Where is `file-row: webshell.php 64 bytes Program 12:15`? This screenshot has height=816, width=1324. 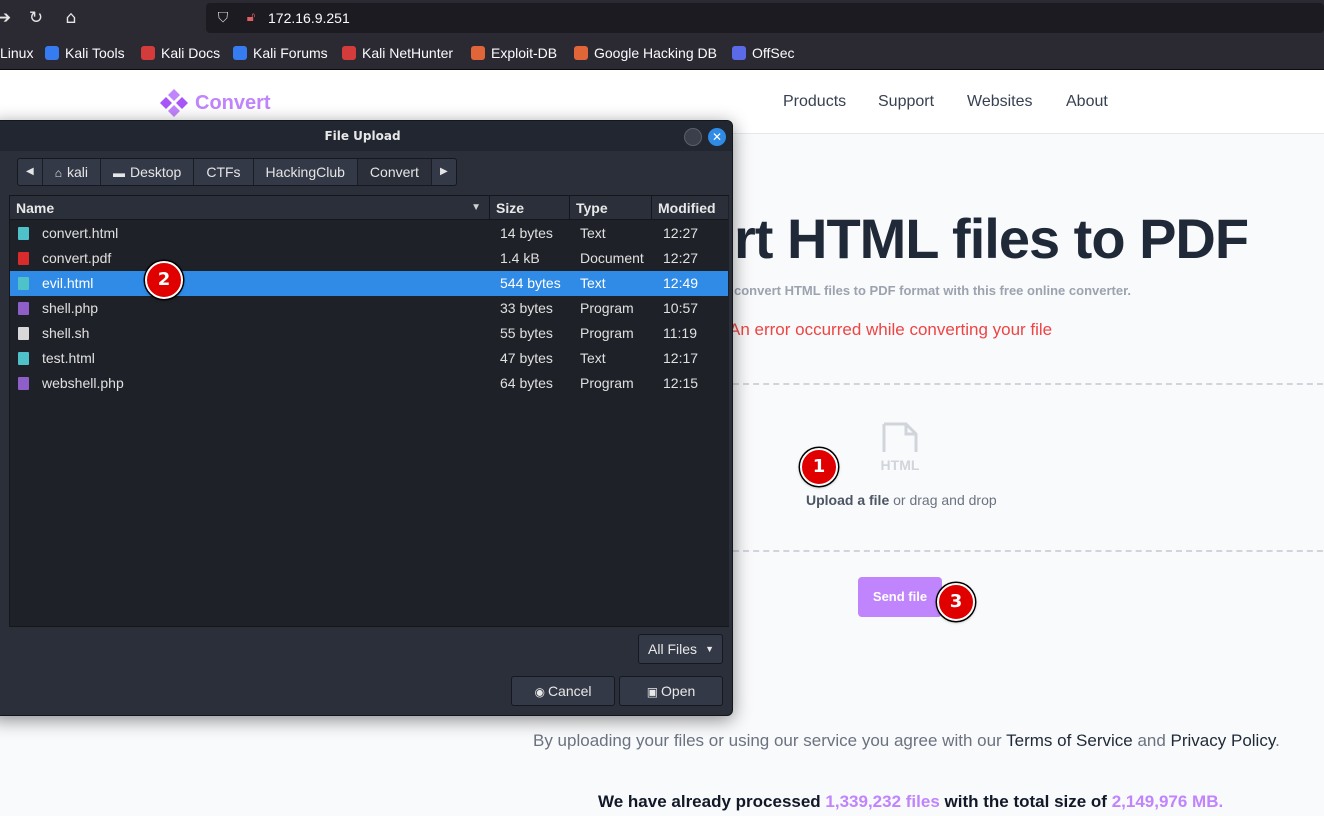 file-row: webshell.php 64 bytes Program 12:15 is located at coordinates (369, 383).